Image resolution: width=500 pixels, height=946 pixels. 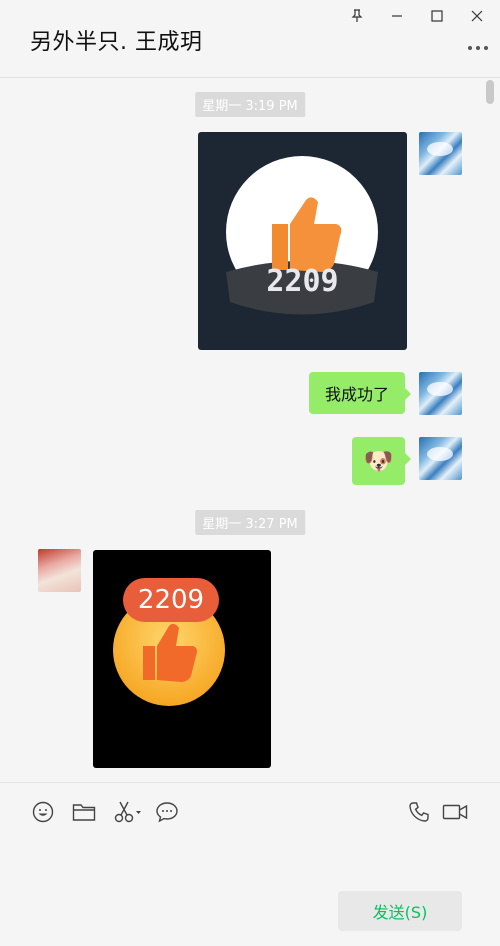 I want to click on maximize-icon, so click(x=437, y=16).